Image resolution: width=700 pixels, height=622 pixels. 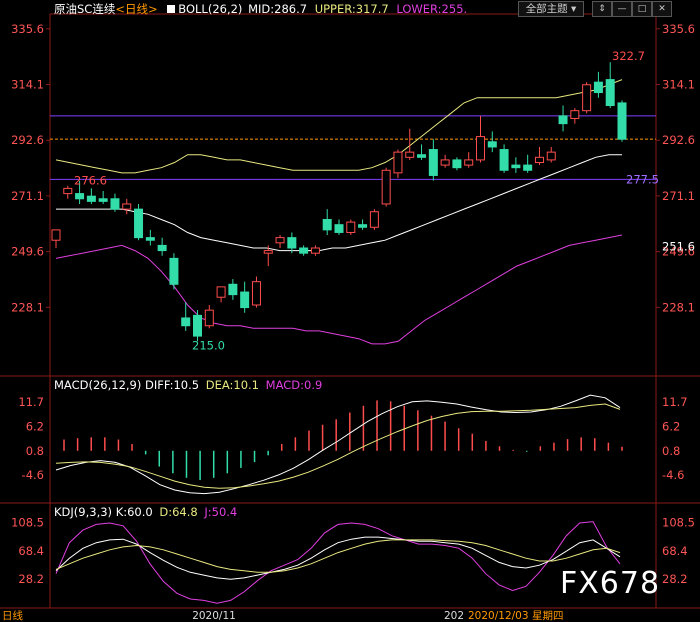 I want to click on period-label: <日线>, so click(x=136, y=9).